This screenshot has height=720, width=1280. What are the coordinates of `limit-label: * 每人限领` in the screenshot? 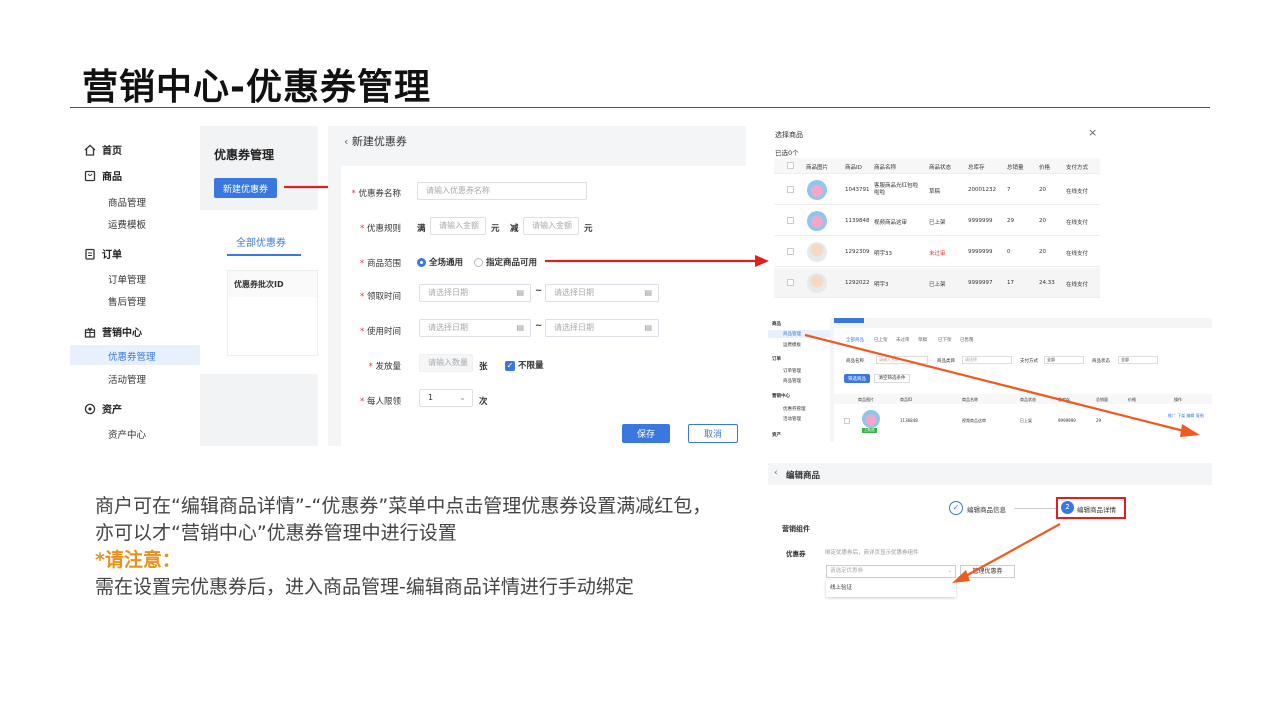 It's located at (380, 402).